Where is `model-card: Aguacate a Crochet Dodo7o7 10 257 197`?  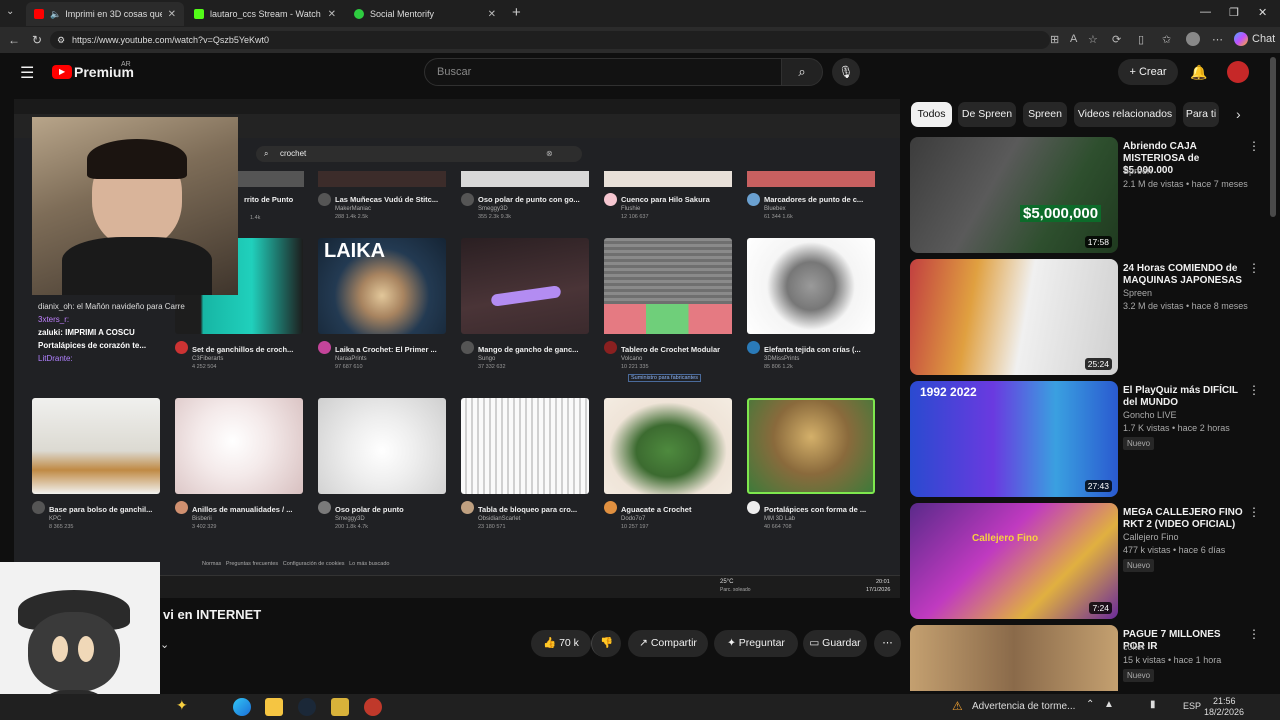 model-card: Aguacate a Crochet Dodo7o7 10 257 197 is located at coordinates (669, 464).